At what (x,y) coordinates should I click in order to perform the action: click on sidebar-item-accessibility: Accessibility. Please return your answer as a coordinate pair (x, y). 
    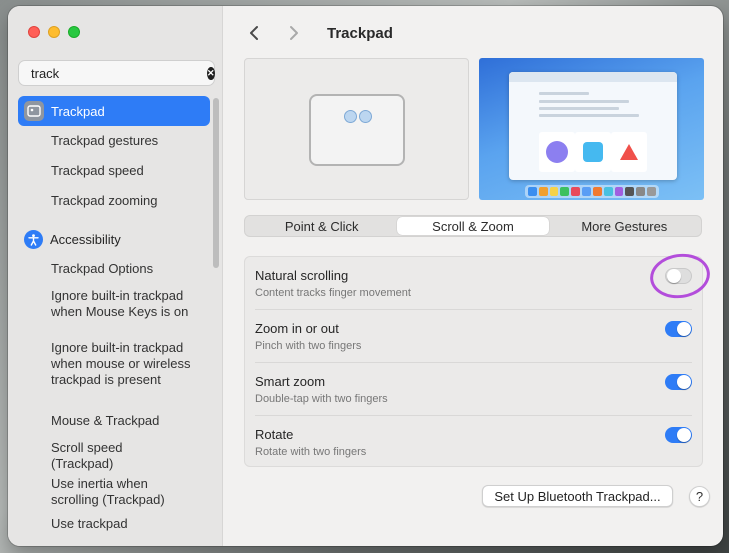
    Looking at the image, I should click on (114, 239).